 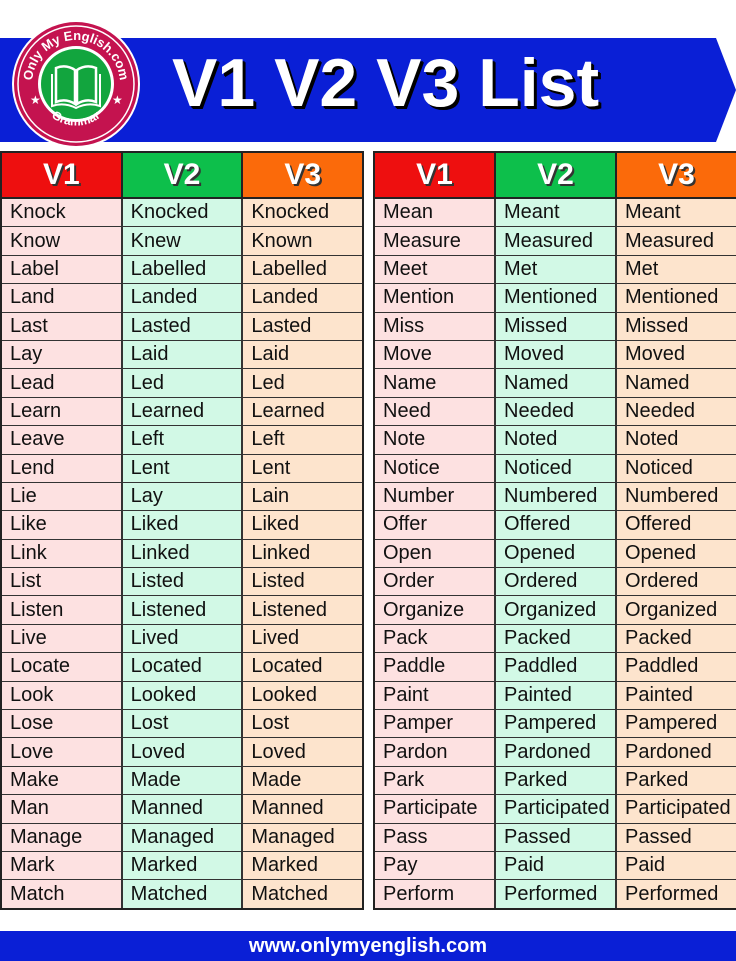 I want to click on table-row: Note Noted Noted, so click(x=555, y=440).